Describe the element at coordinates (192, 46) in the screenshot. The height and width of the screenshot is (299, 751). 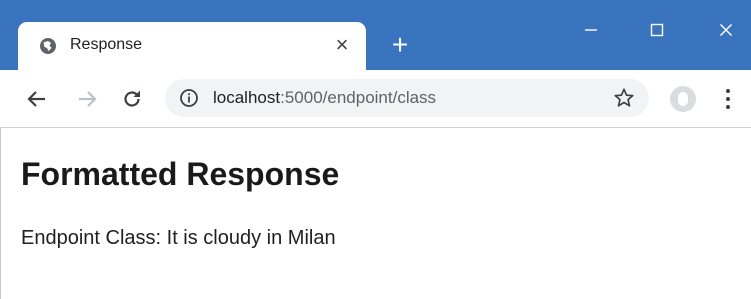
I see `tab-response: Response ×` at that location.